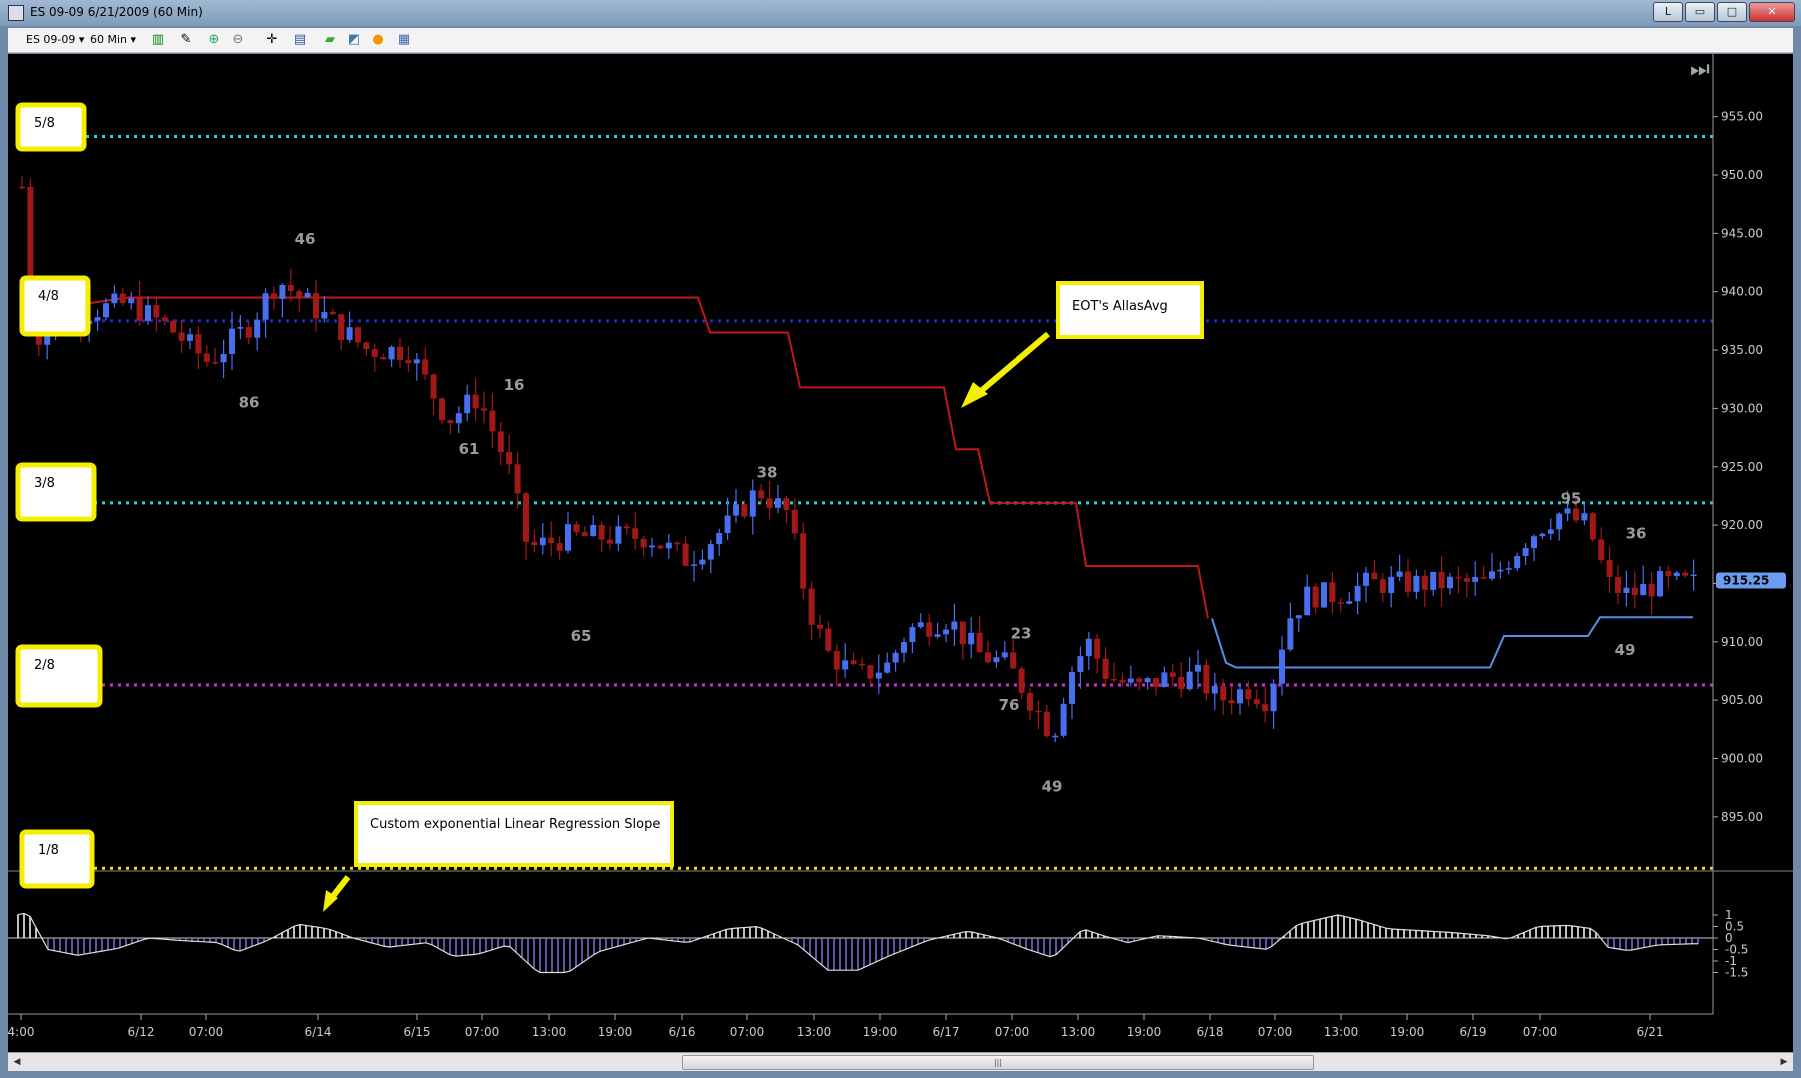  What do you see at coordinates (249, 403) in the screenshot?
I see `swing-count-label: 86` at bounding box center [249, 403].